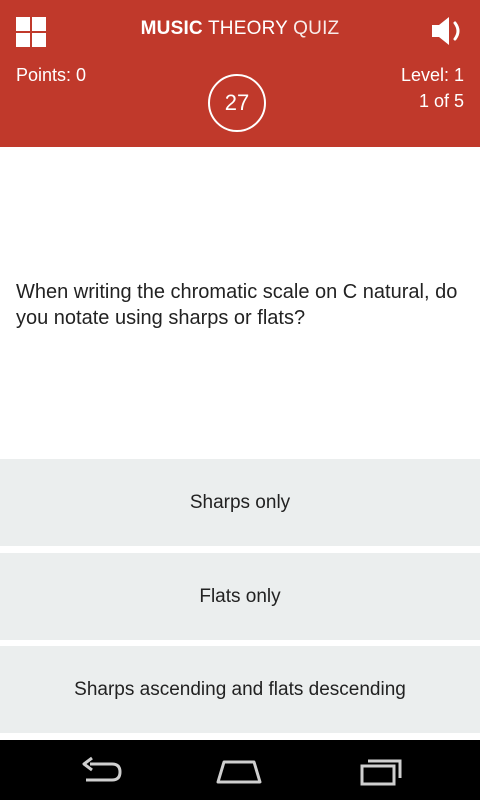 The height and width of the screenshot is (800, 480). I want to click on back-icon, so click(101, 771).